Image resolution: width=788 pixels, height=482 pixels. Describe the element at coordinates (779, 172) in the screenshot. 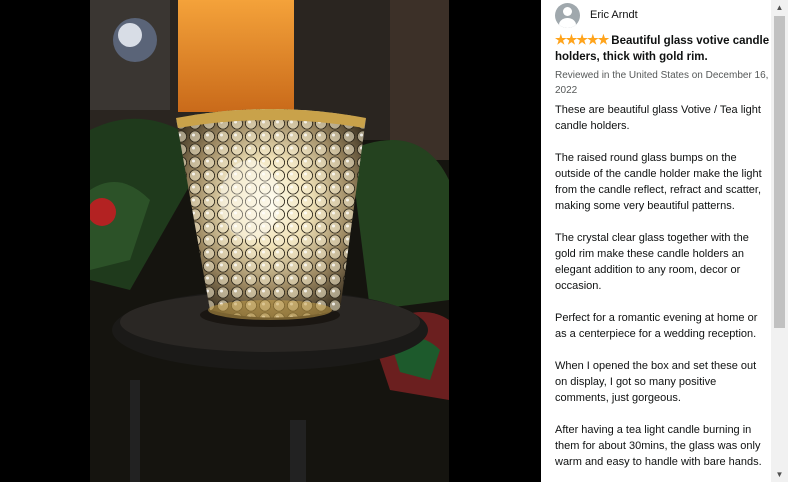

I see `scroll-thumb` at that location.